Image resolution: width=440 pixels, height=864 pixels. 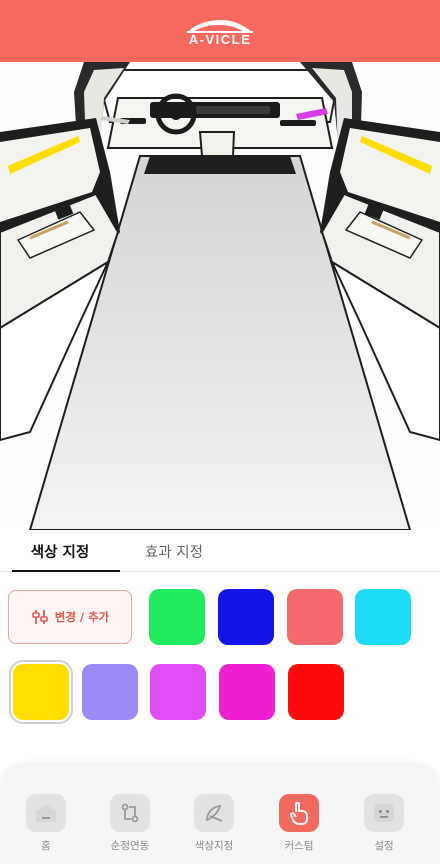 I want to click on app-logo: A-VICLE, so click(x=220, y=31).